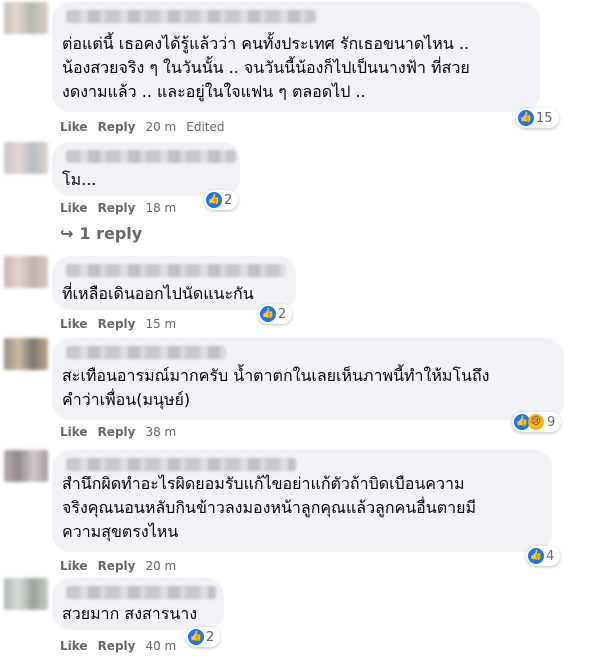 This screenshot has height=658, width=600. I want to click on replies-count: 1 reply, so click(111, 233).